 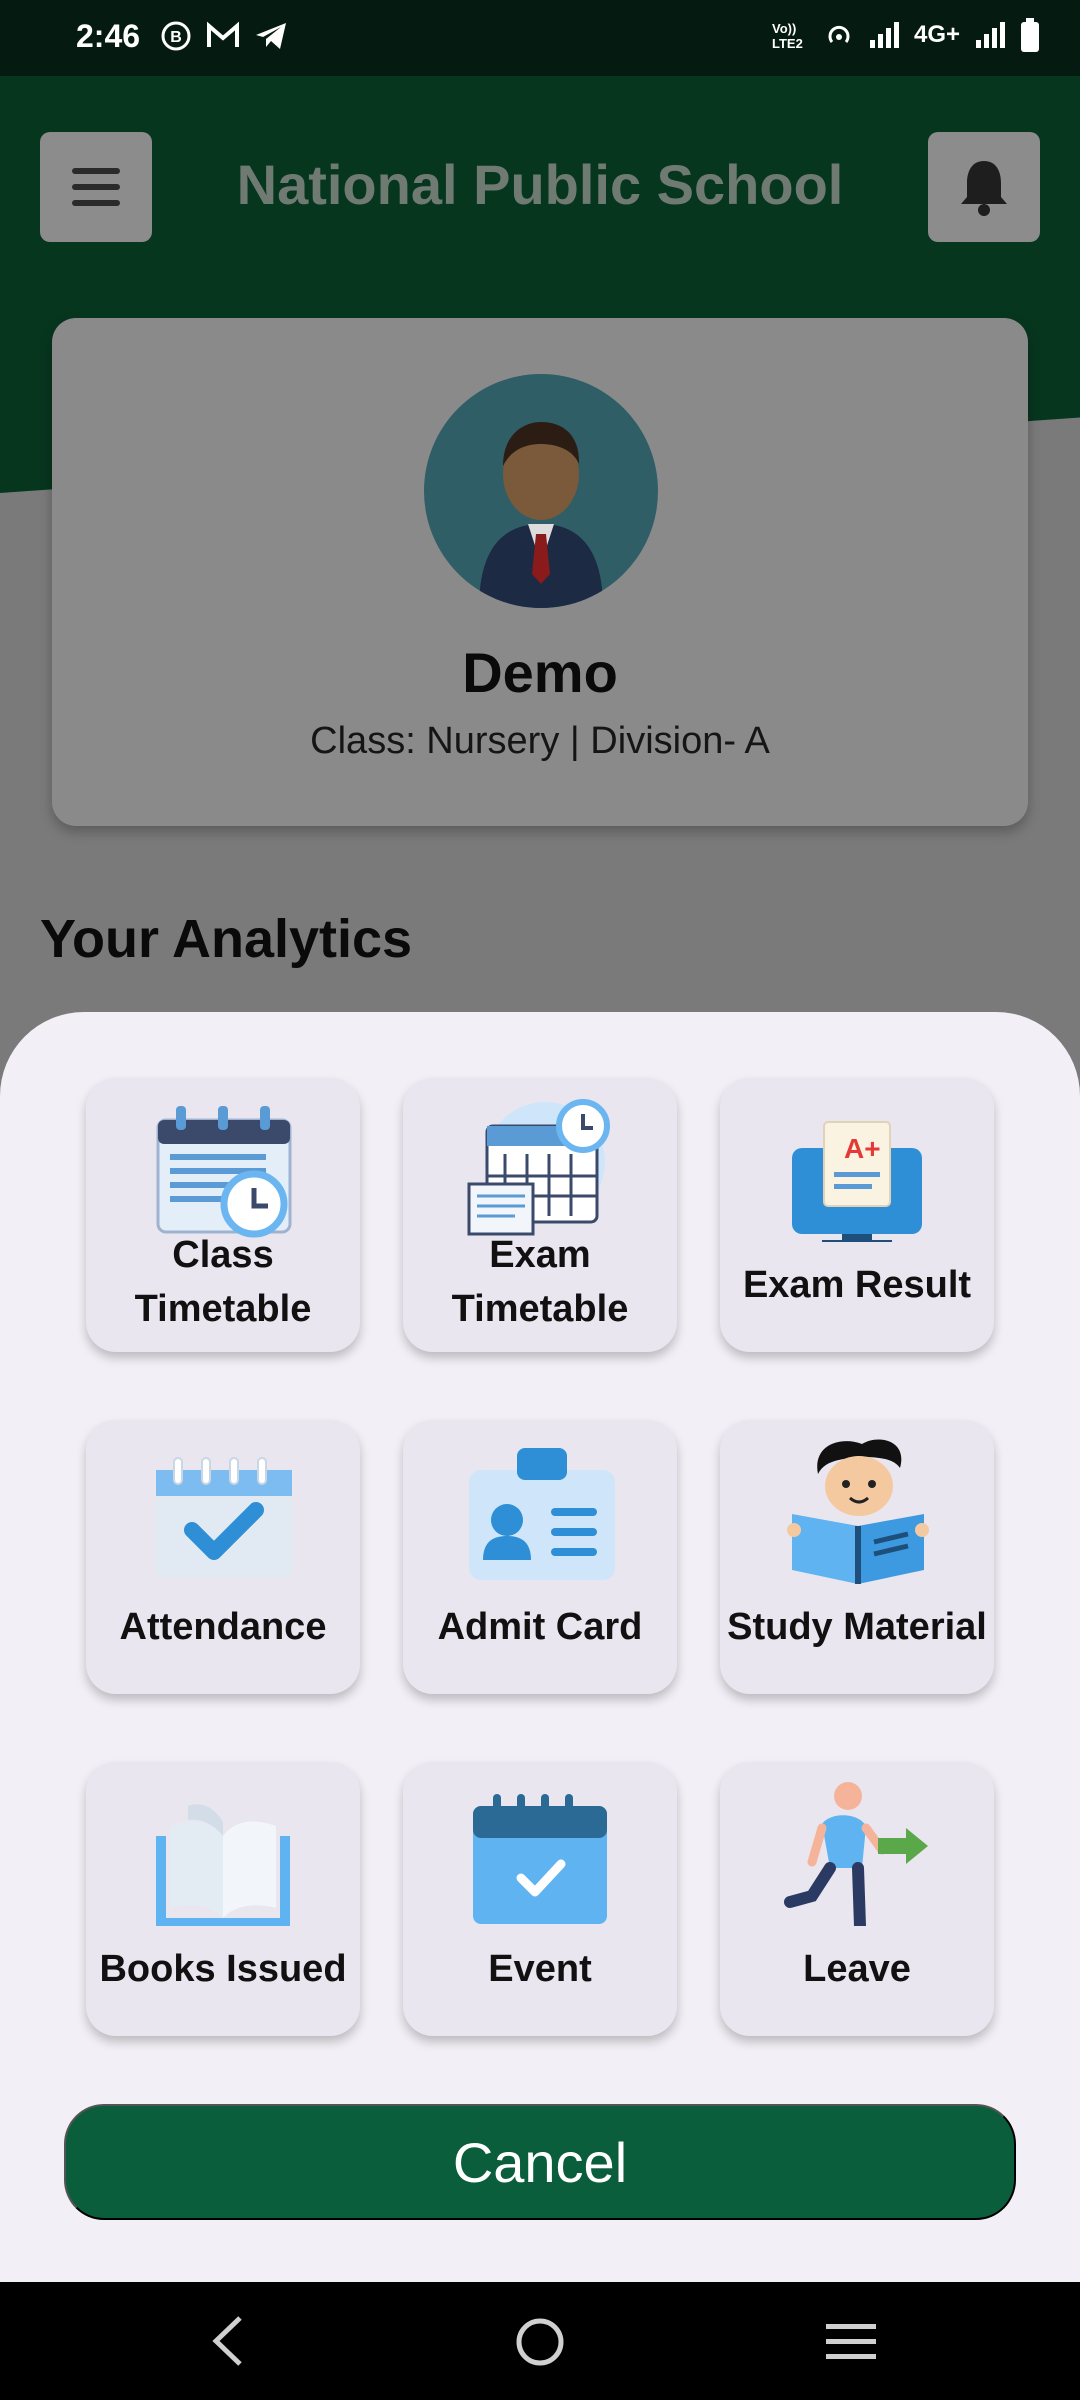 I want to click on home-icon, so click(x=540, y=2342).